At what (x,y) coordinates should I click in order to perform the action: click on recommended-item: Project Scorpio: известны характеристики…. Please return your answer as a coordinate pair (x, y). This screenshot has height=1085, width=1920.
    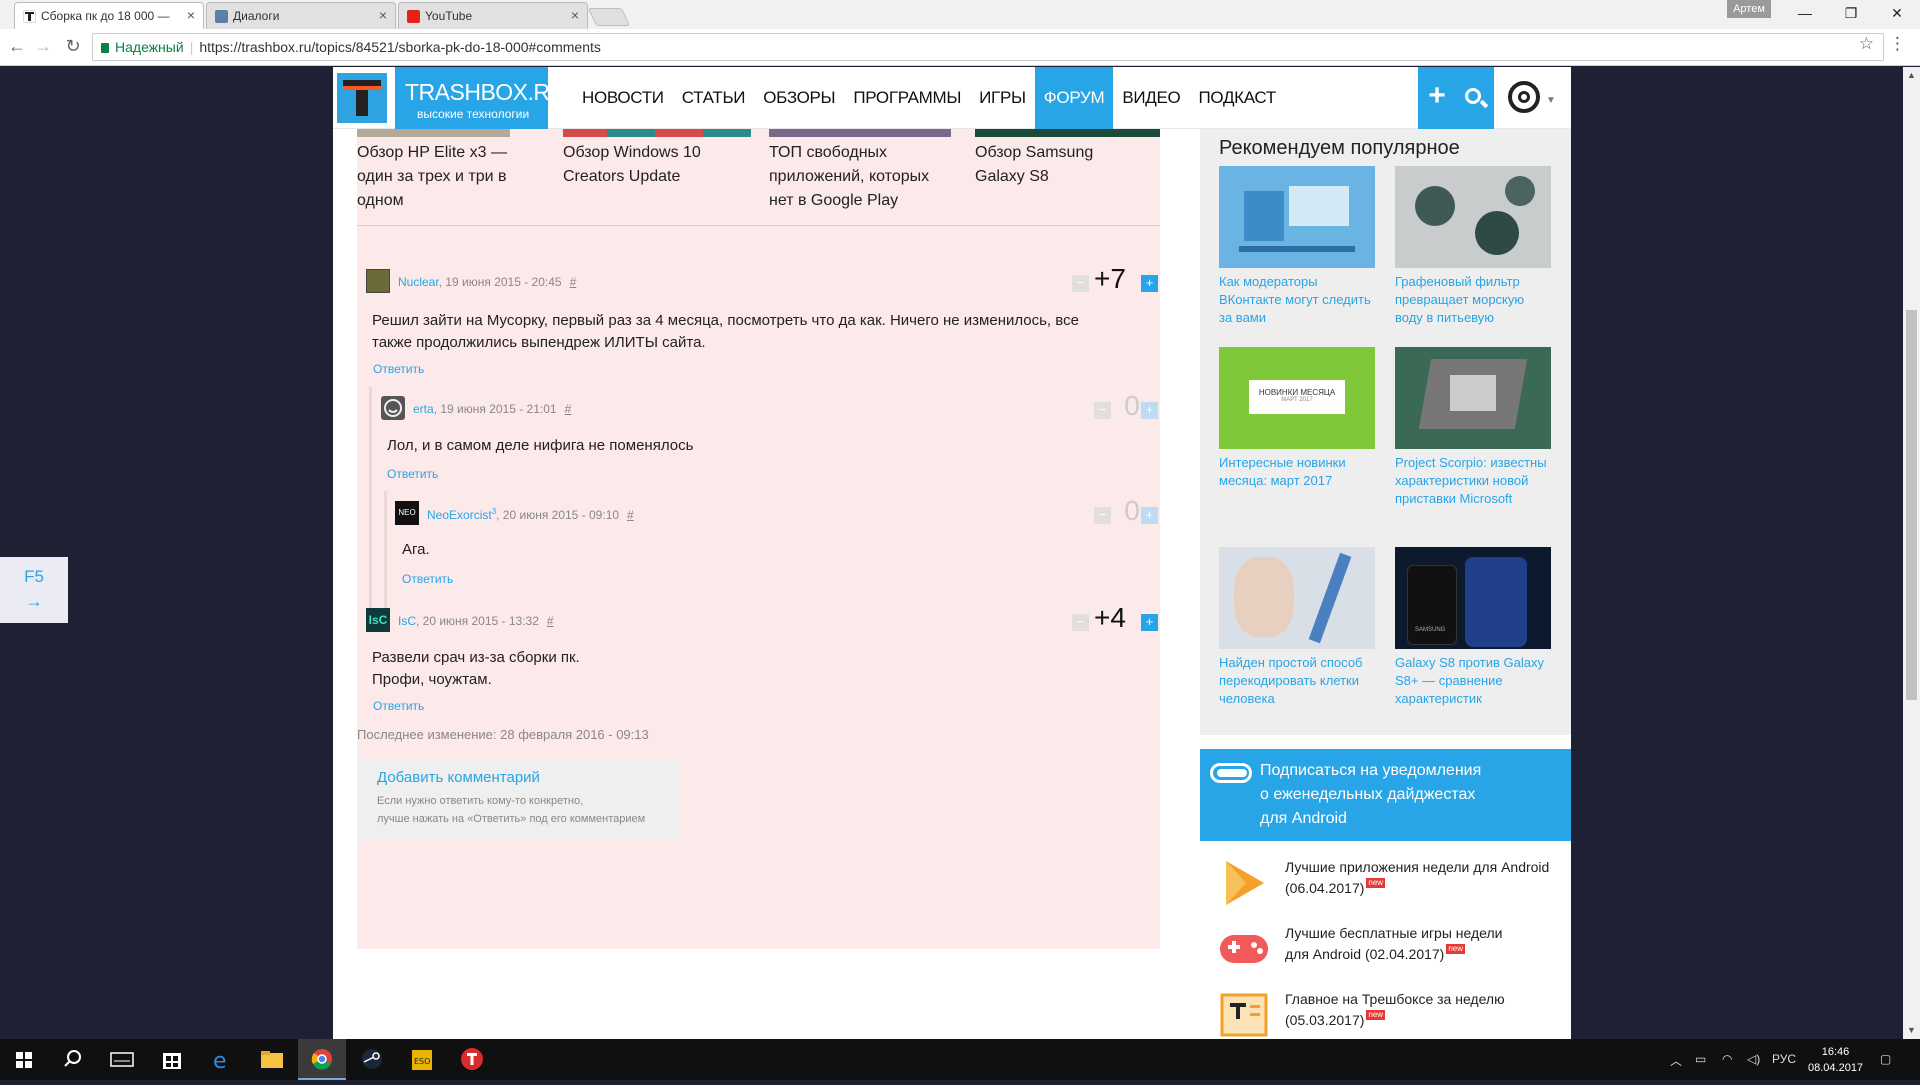
    Looking at the image, I should click on (1473, 427).